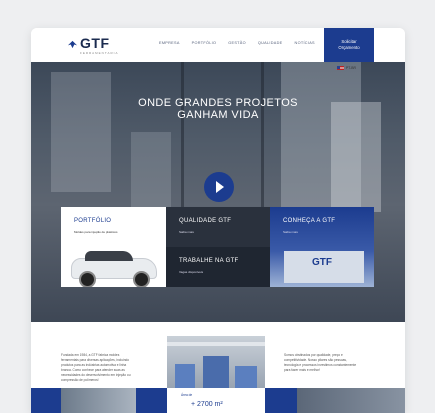  What do you see at coordinates (218, 267) in the screenshot?
I see `tile-trabalhe: TRABALHE NA GTF Vagas disponíveis` at bounding box center [218, 267].